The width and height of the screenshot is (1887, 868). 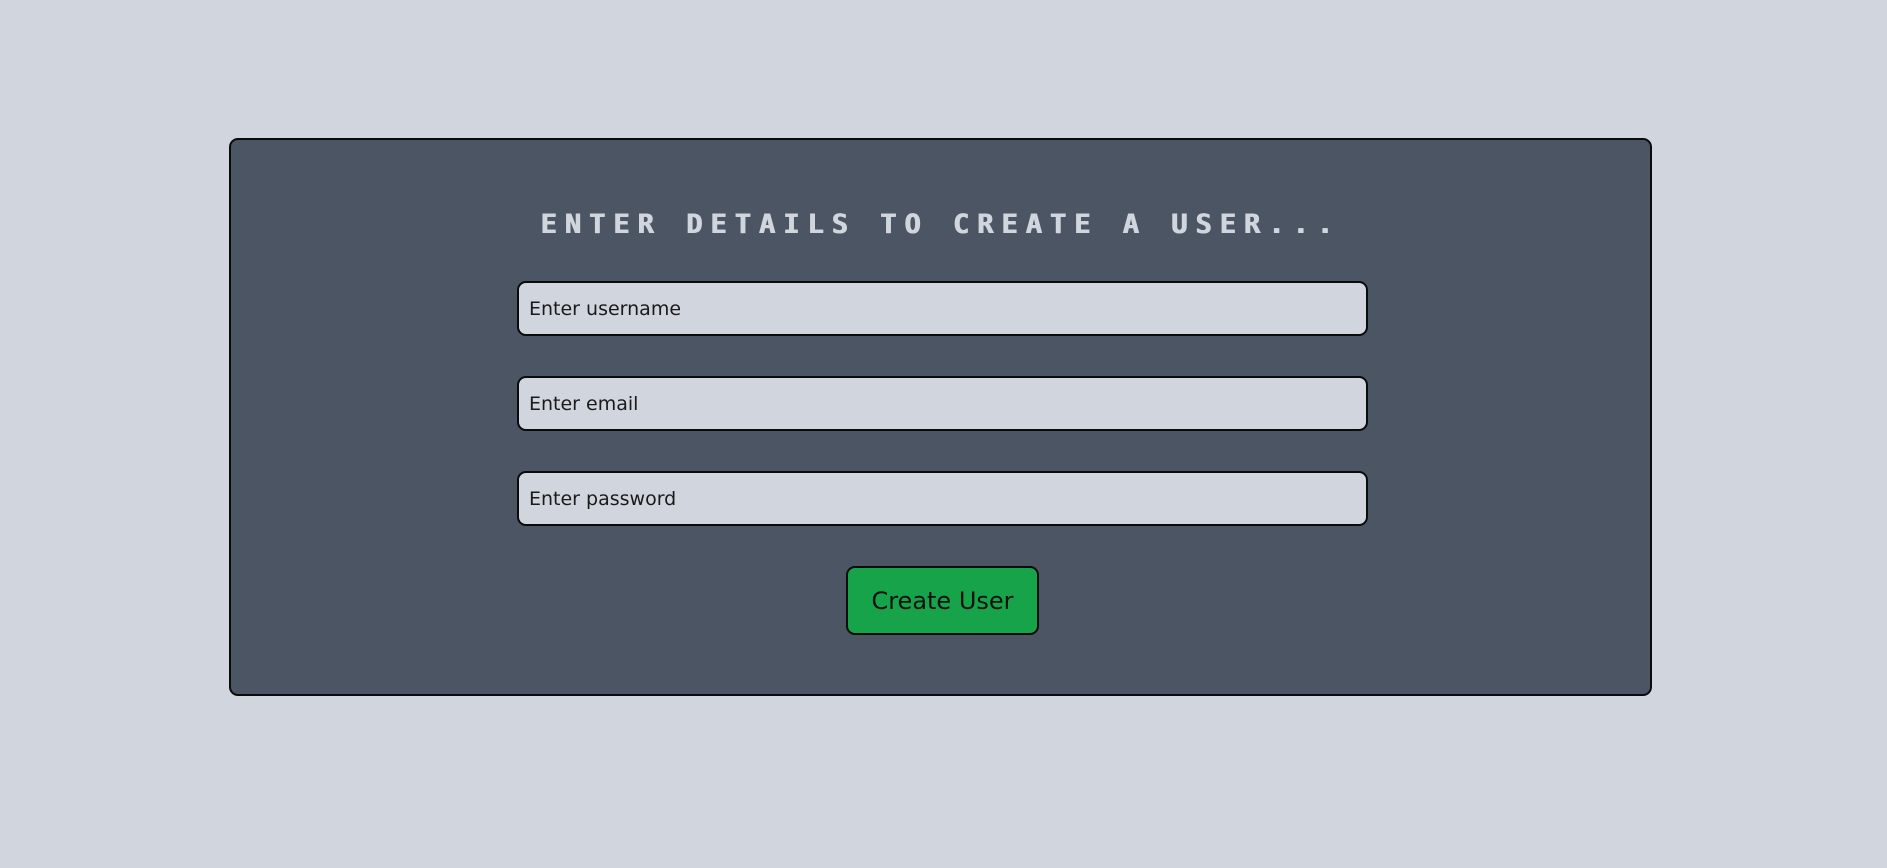 What do you see at coordinates (942, 308) in the screenshot?
I see `username-input` at bounding box center [942, 308].